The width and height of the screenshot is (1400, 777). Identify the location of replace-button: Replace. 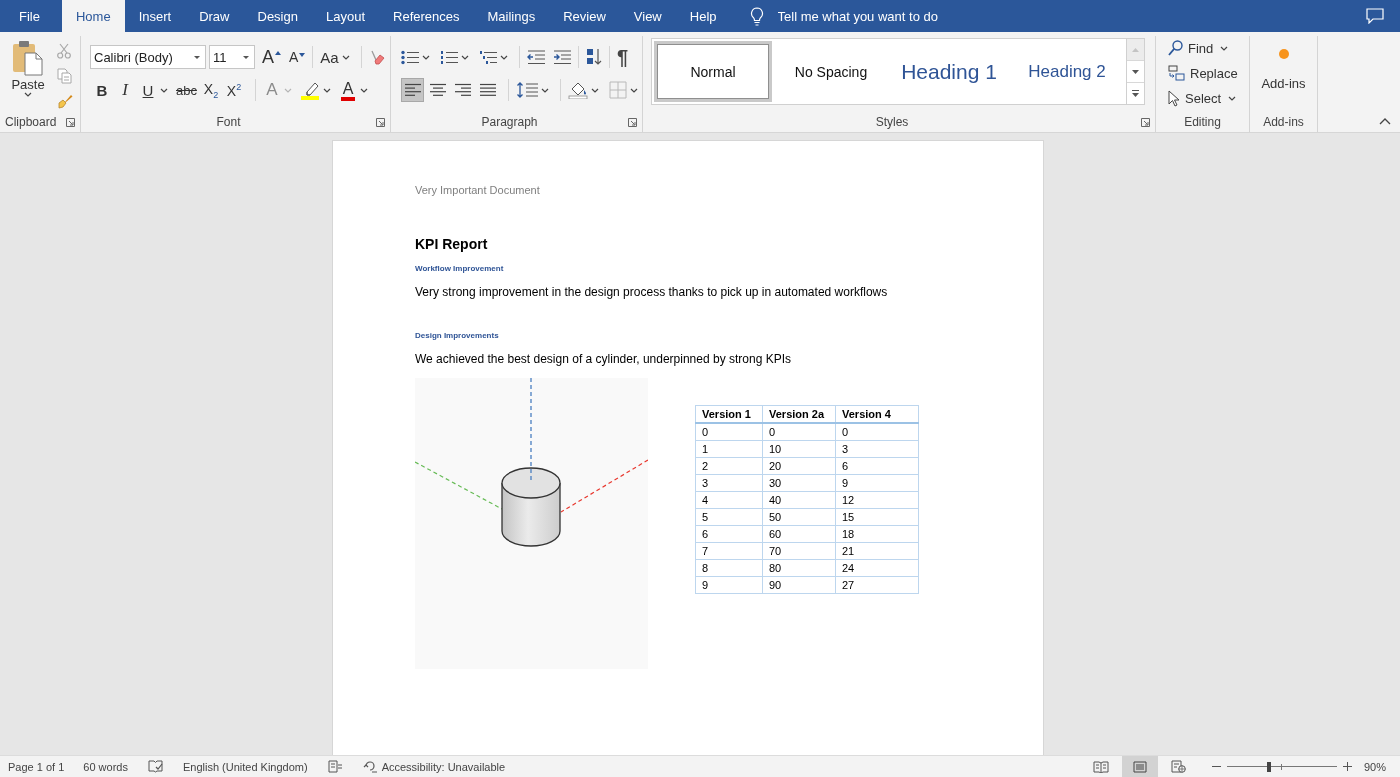
(1203, 73).